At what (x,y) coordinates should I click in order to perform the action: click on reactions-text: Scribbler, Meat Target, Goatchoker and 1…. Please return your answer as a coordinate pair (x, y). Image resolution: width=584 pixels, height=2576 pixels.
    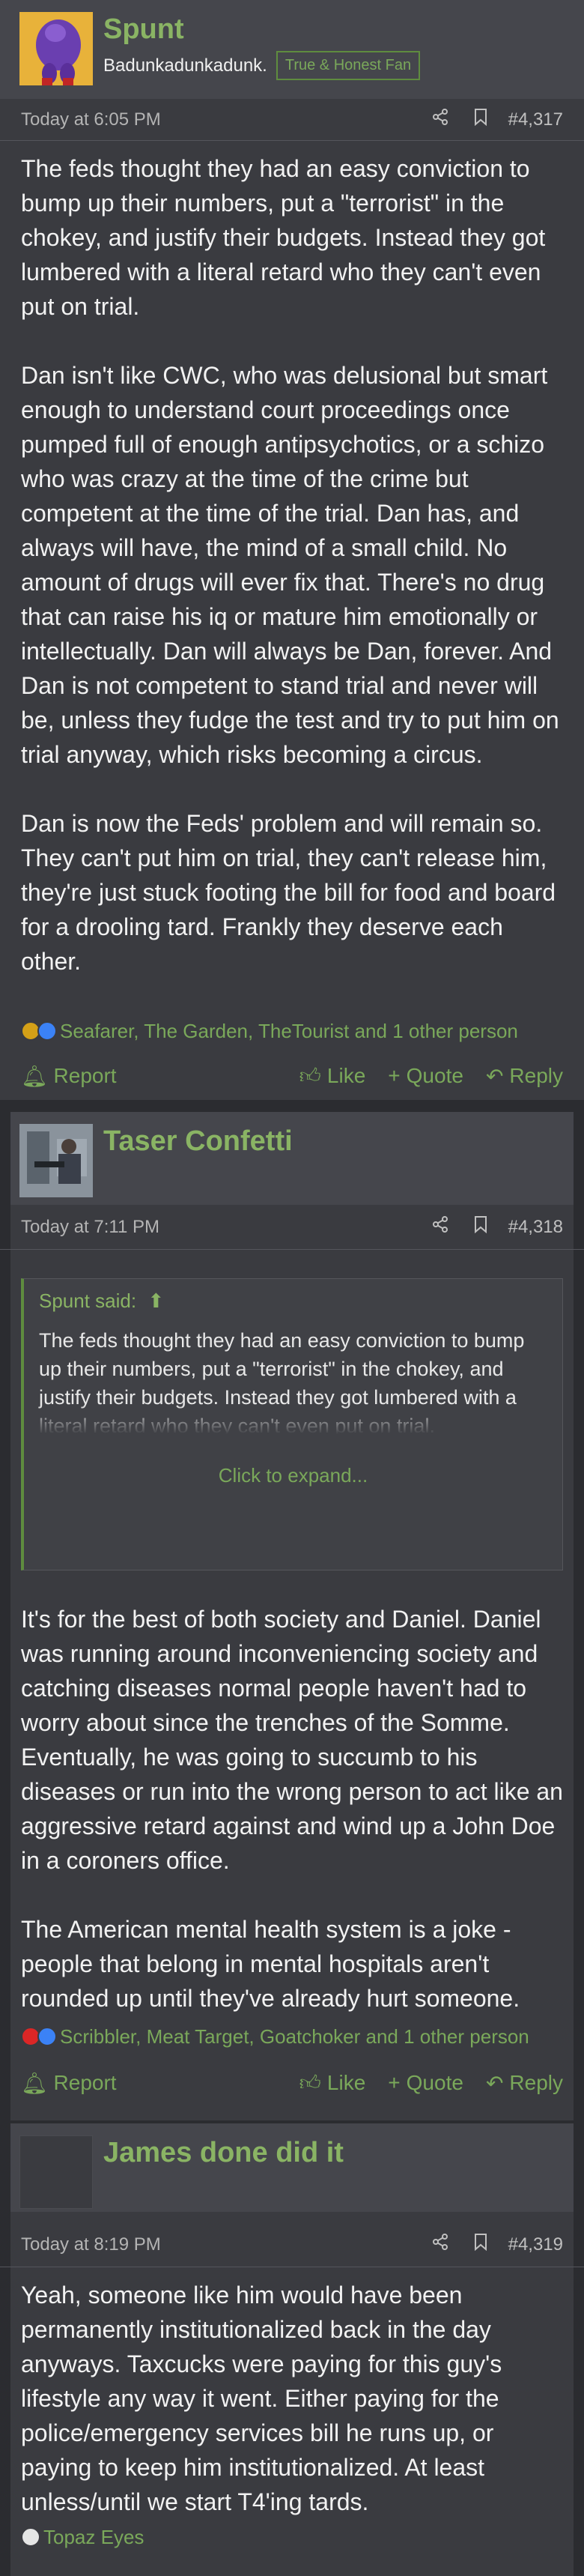
    Looking at the image, I should click on (294, 2037).